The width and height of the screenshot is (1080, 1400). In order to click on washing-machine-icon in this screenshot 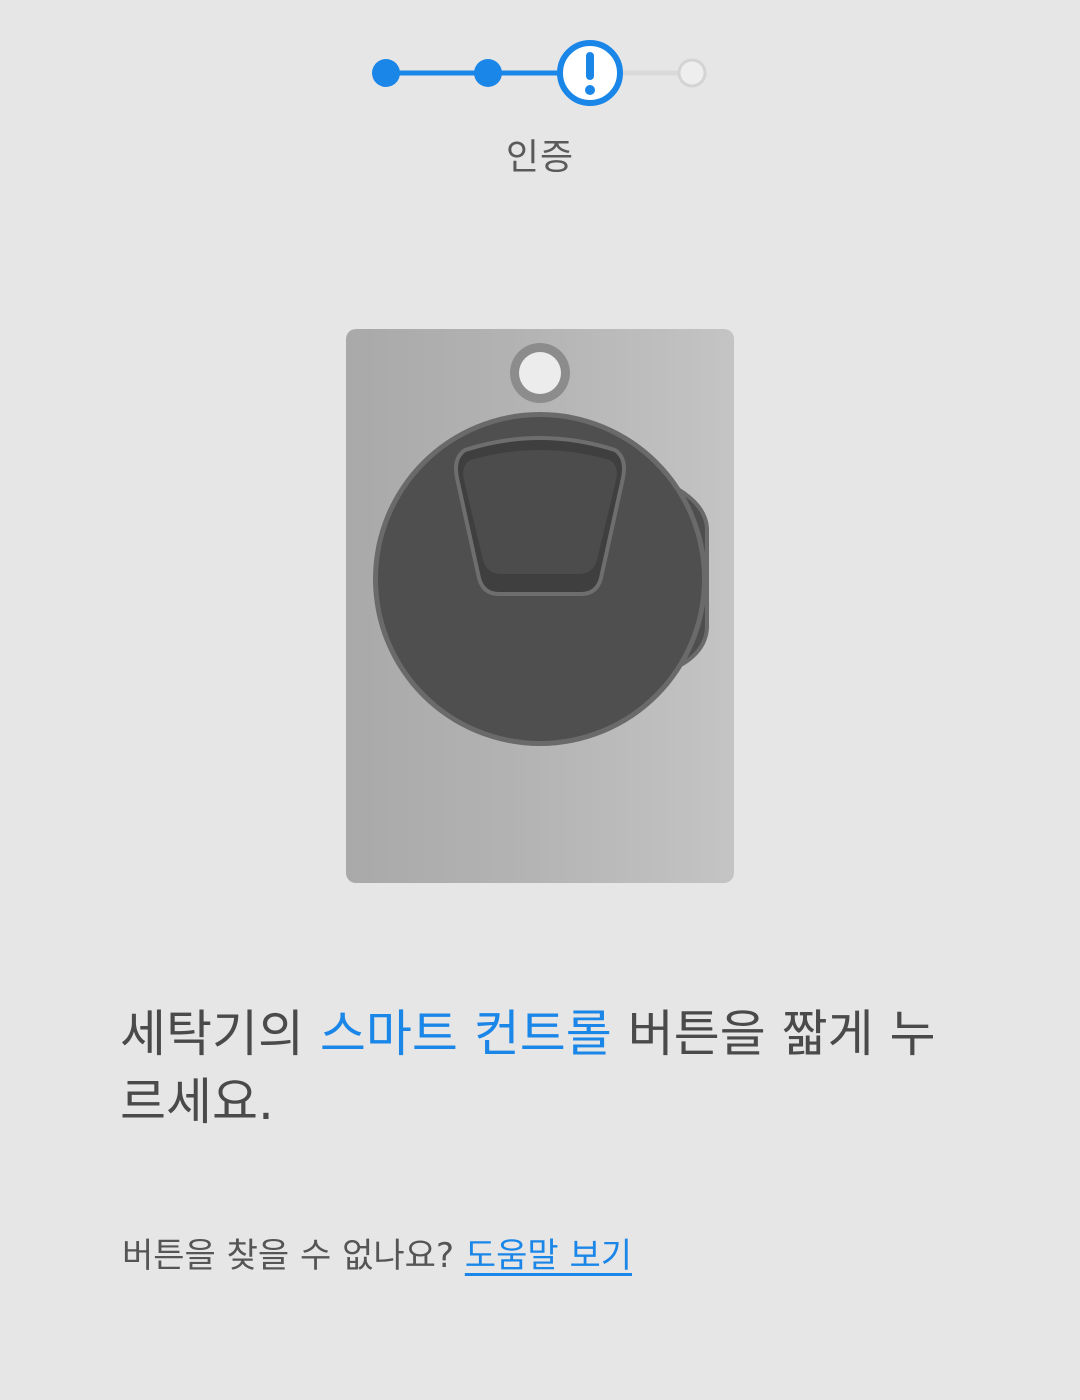, I will do `click(540, 606)`.